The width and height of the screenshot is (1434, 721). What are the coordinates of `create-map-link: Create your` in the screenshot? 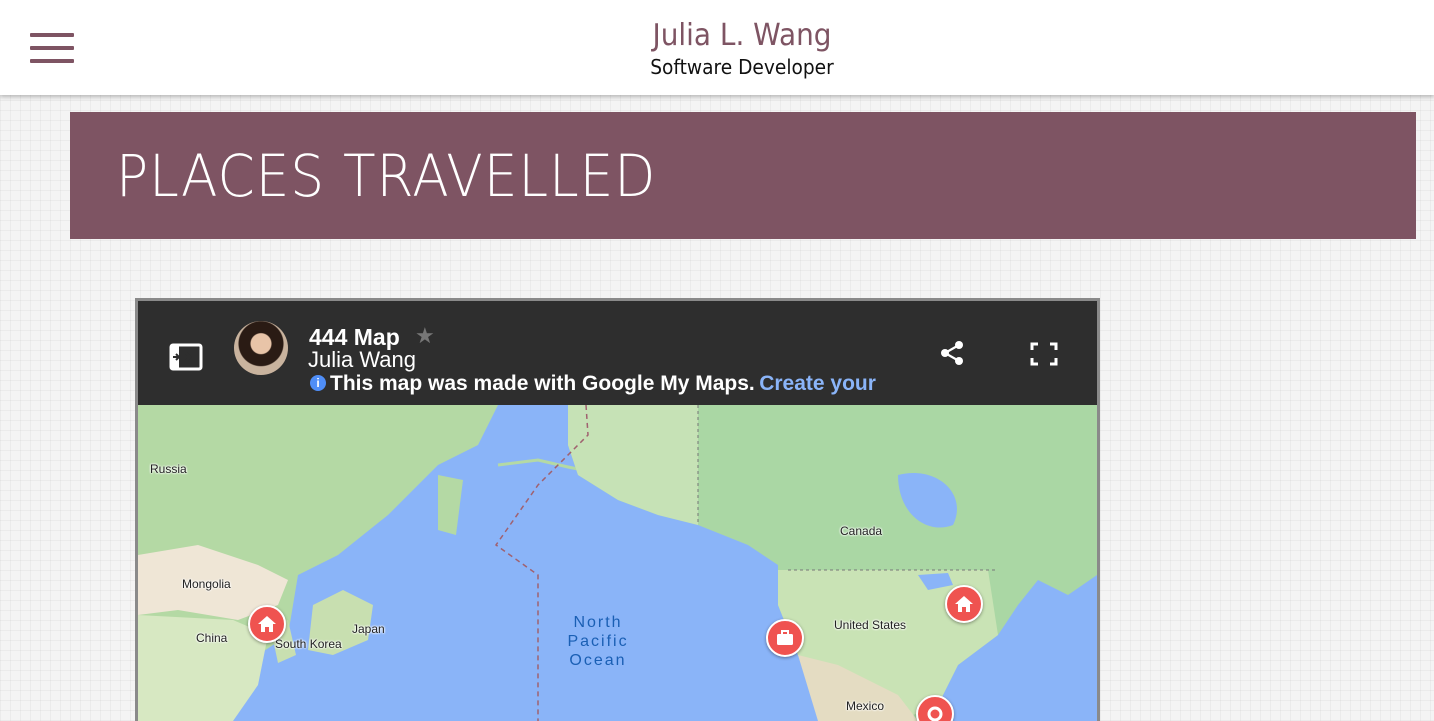 It's located at (817, 383).